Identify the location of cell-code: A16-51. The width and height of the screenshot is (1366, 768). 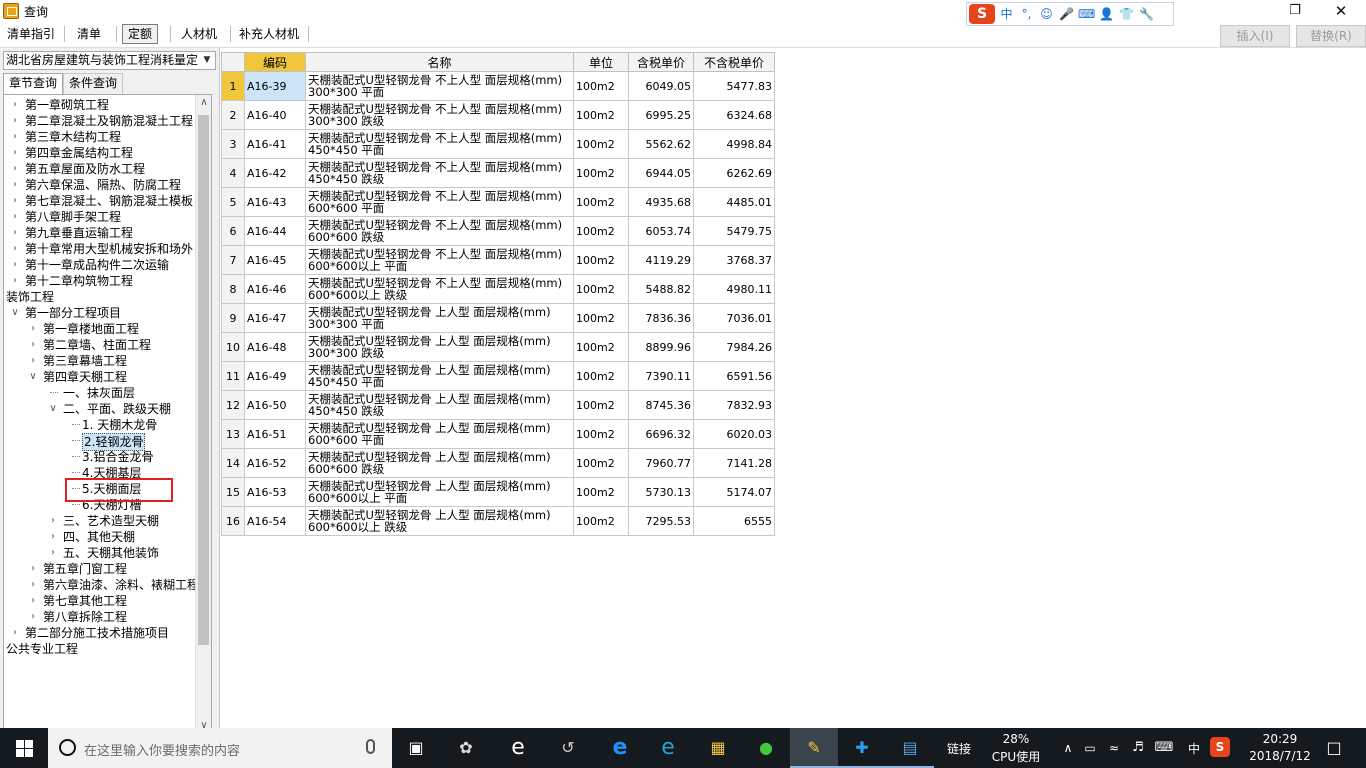
(275, 434).